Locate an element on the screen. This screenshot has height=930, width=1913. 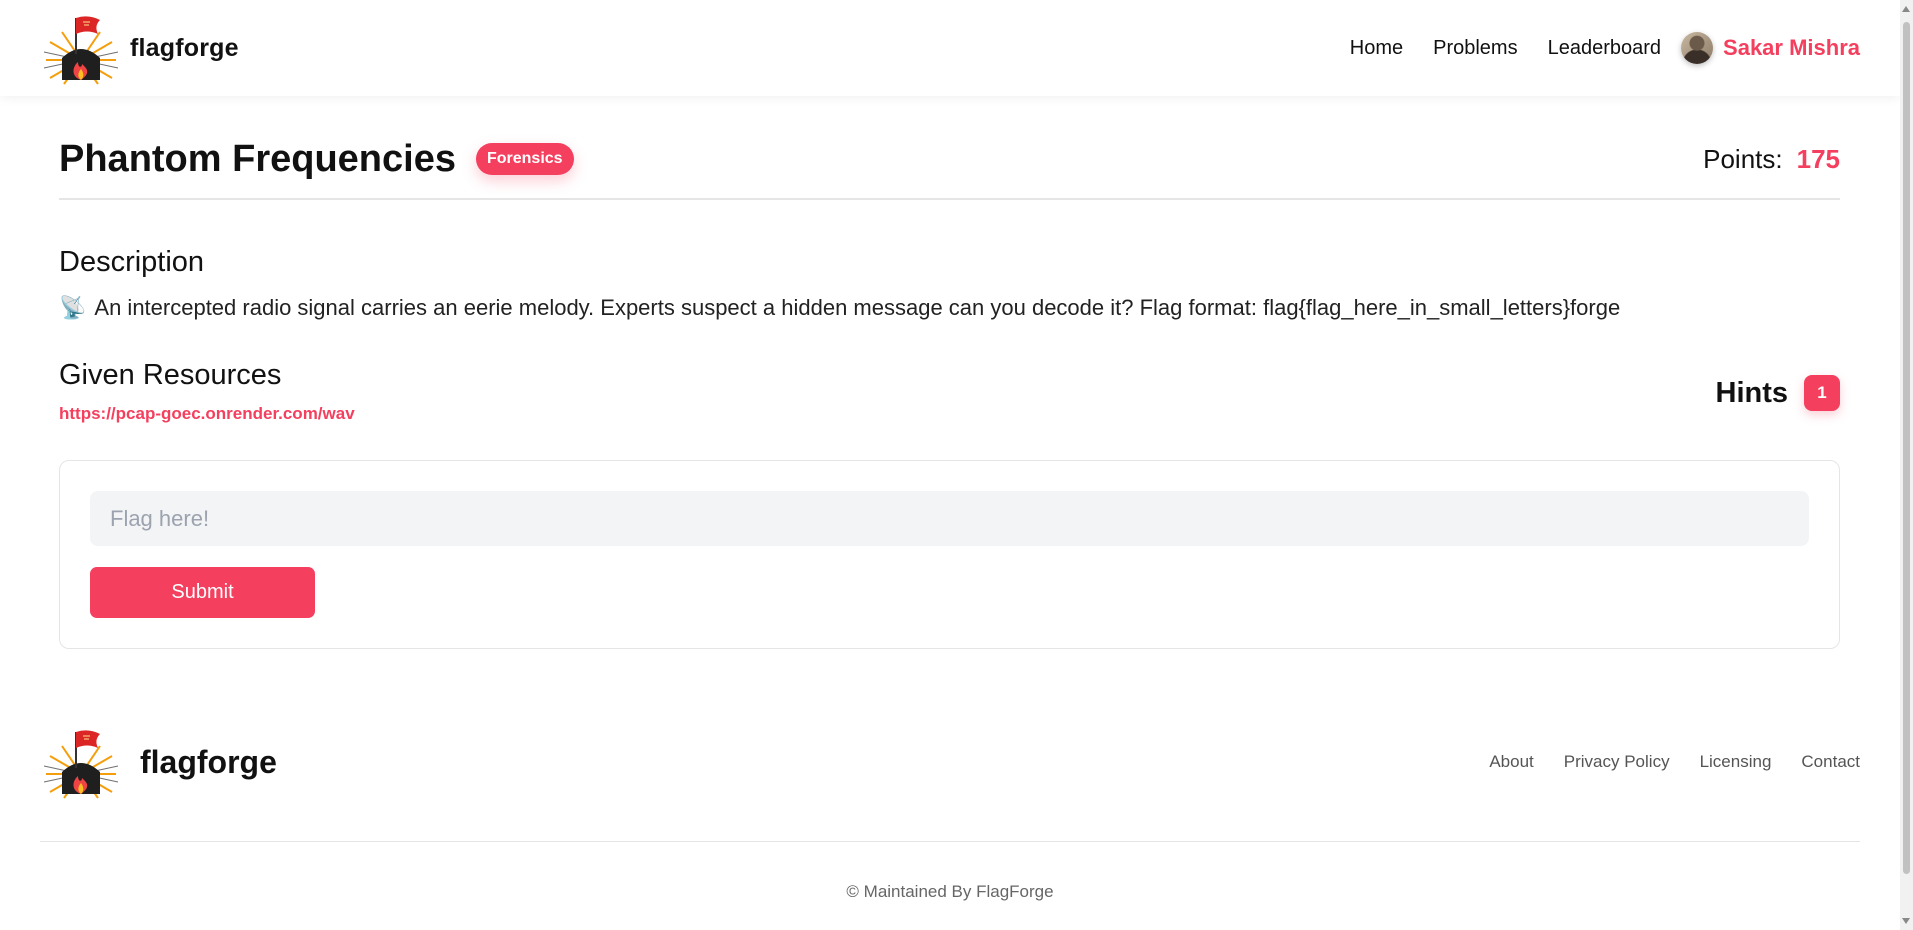
points-display: Points: 175 is located at coordinates (1771, 159).